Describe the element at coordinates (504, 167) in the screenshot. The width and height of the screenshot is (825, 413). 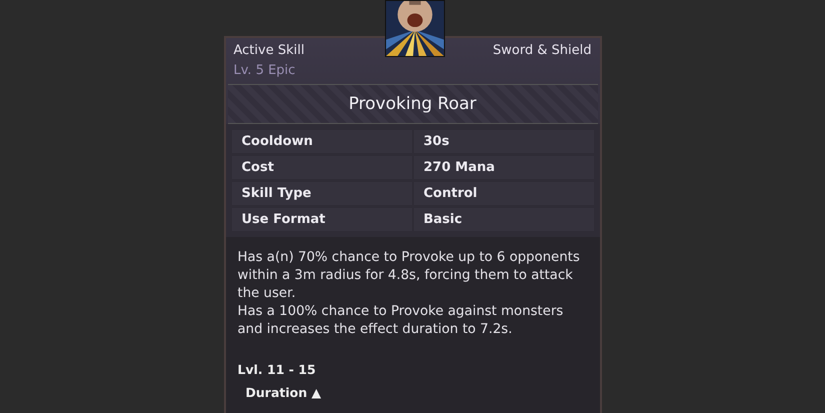
I see `stat-value: 270 Mana` at that location.